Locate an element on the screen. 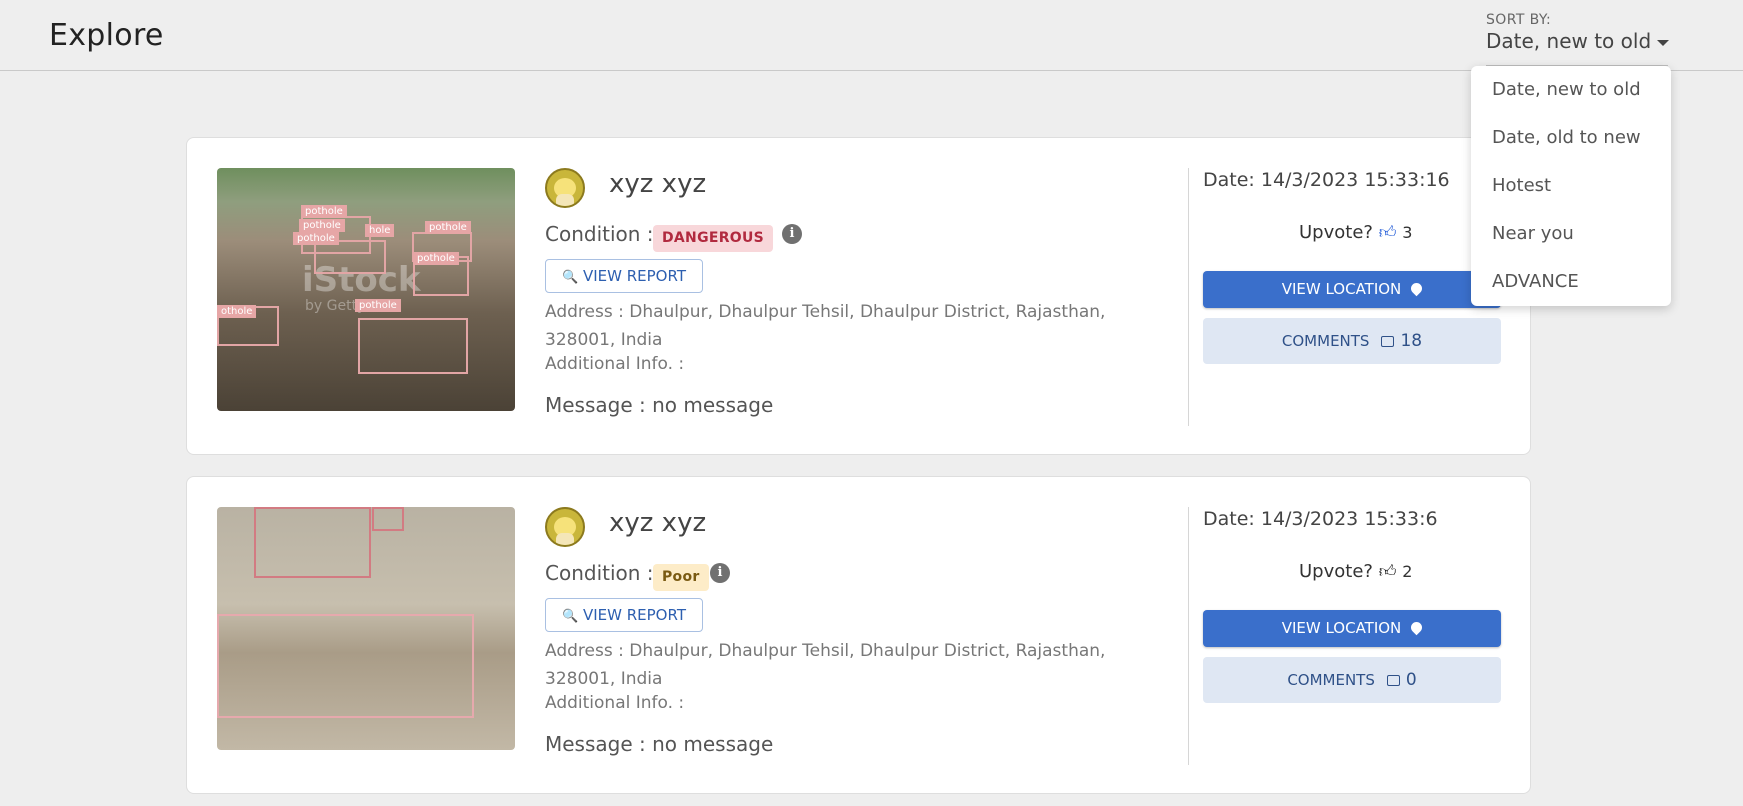  comment-count: 18 is located at coordinates (1411, 341).